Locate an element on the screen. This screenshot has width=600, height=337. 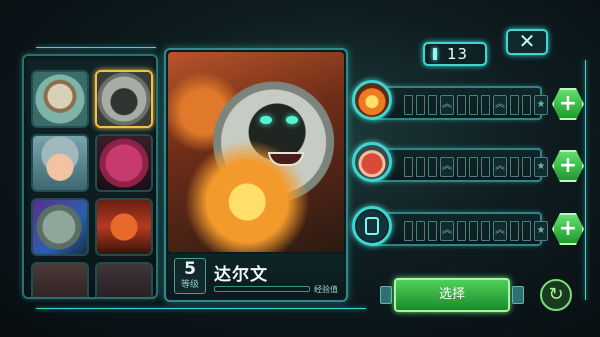
gorilla-portrait-icon is located at coordinates (124, 99).